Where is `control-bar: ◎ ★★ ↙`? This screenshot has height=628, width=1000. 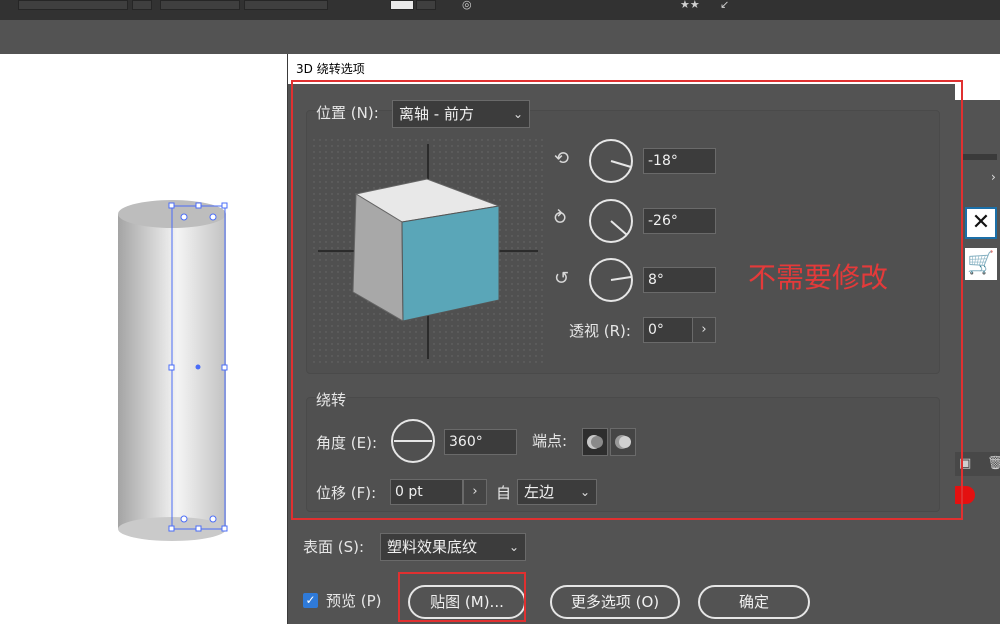
control-bar: ◎ ★★ ↙ is located at coordinates (500, 10).